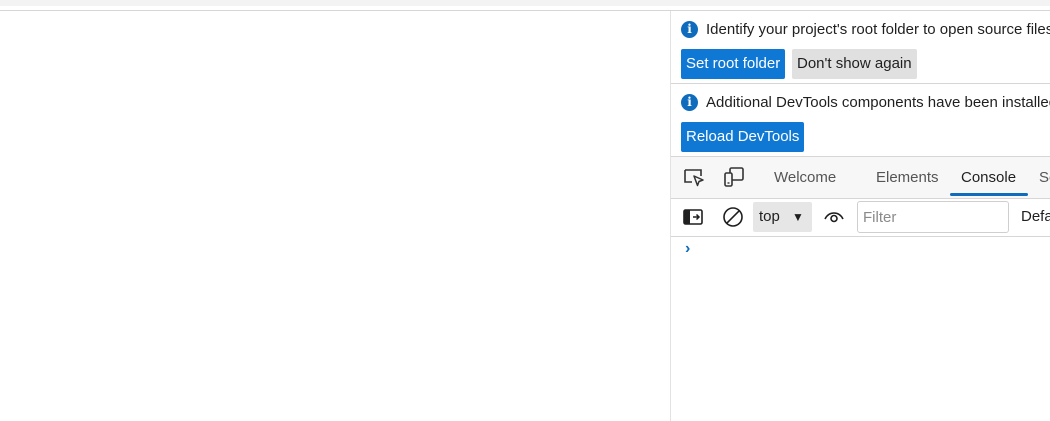 This screenshot has height=421, width=1050. I want to click on reload-devtools-button: Reload DevTools, so click(743, 137).